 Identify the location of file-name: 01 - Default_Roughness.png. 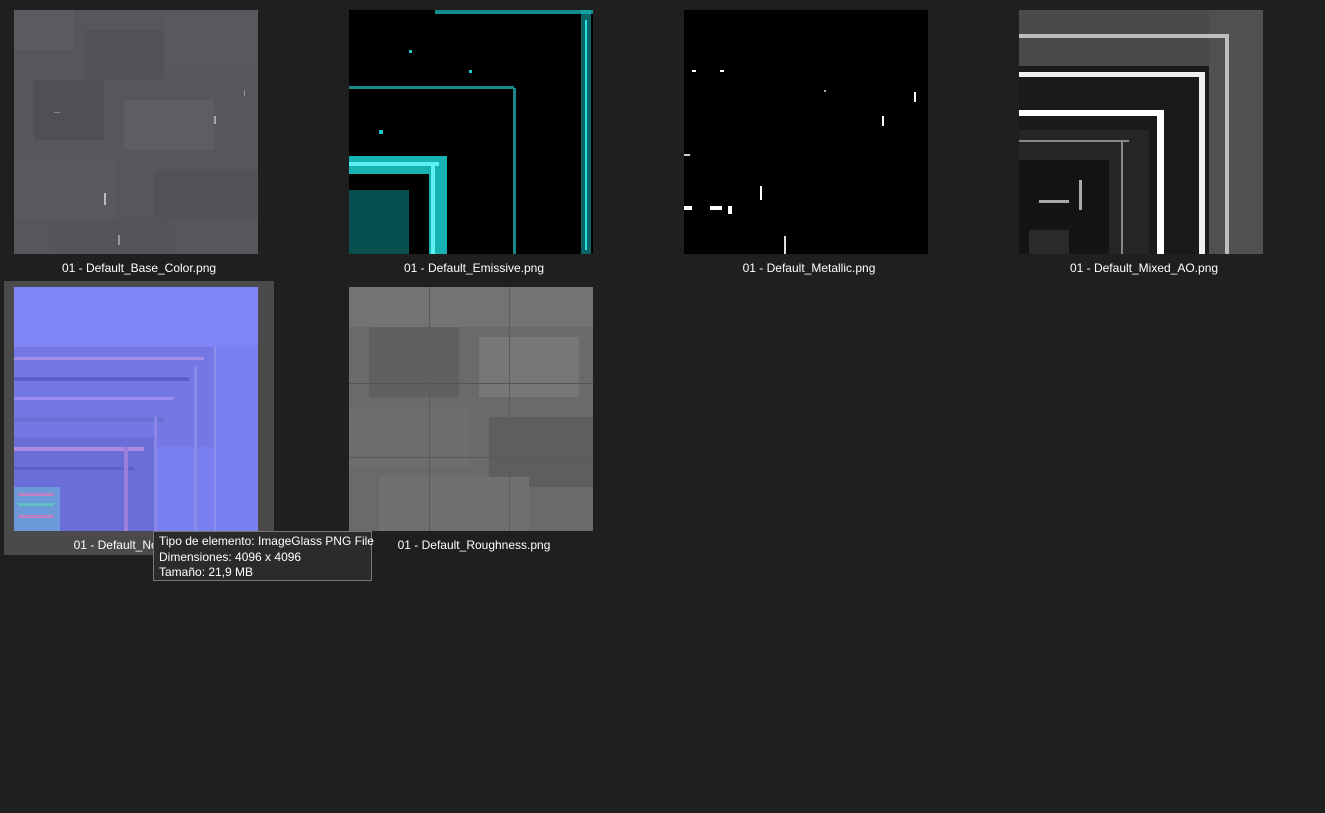
(474, 545).